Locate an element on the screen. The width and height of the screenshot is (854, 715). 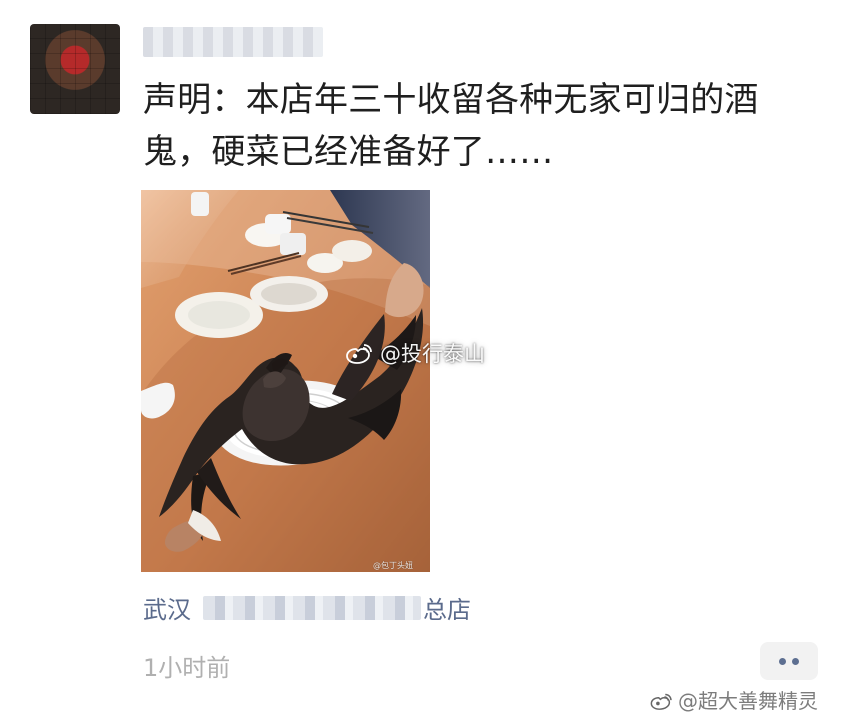
more-options-button is located at coordinates (789, 661).